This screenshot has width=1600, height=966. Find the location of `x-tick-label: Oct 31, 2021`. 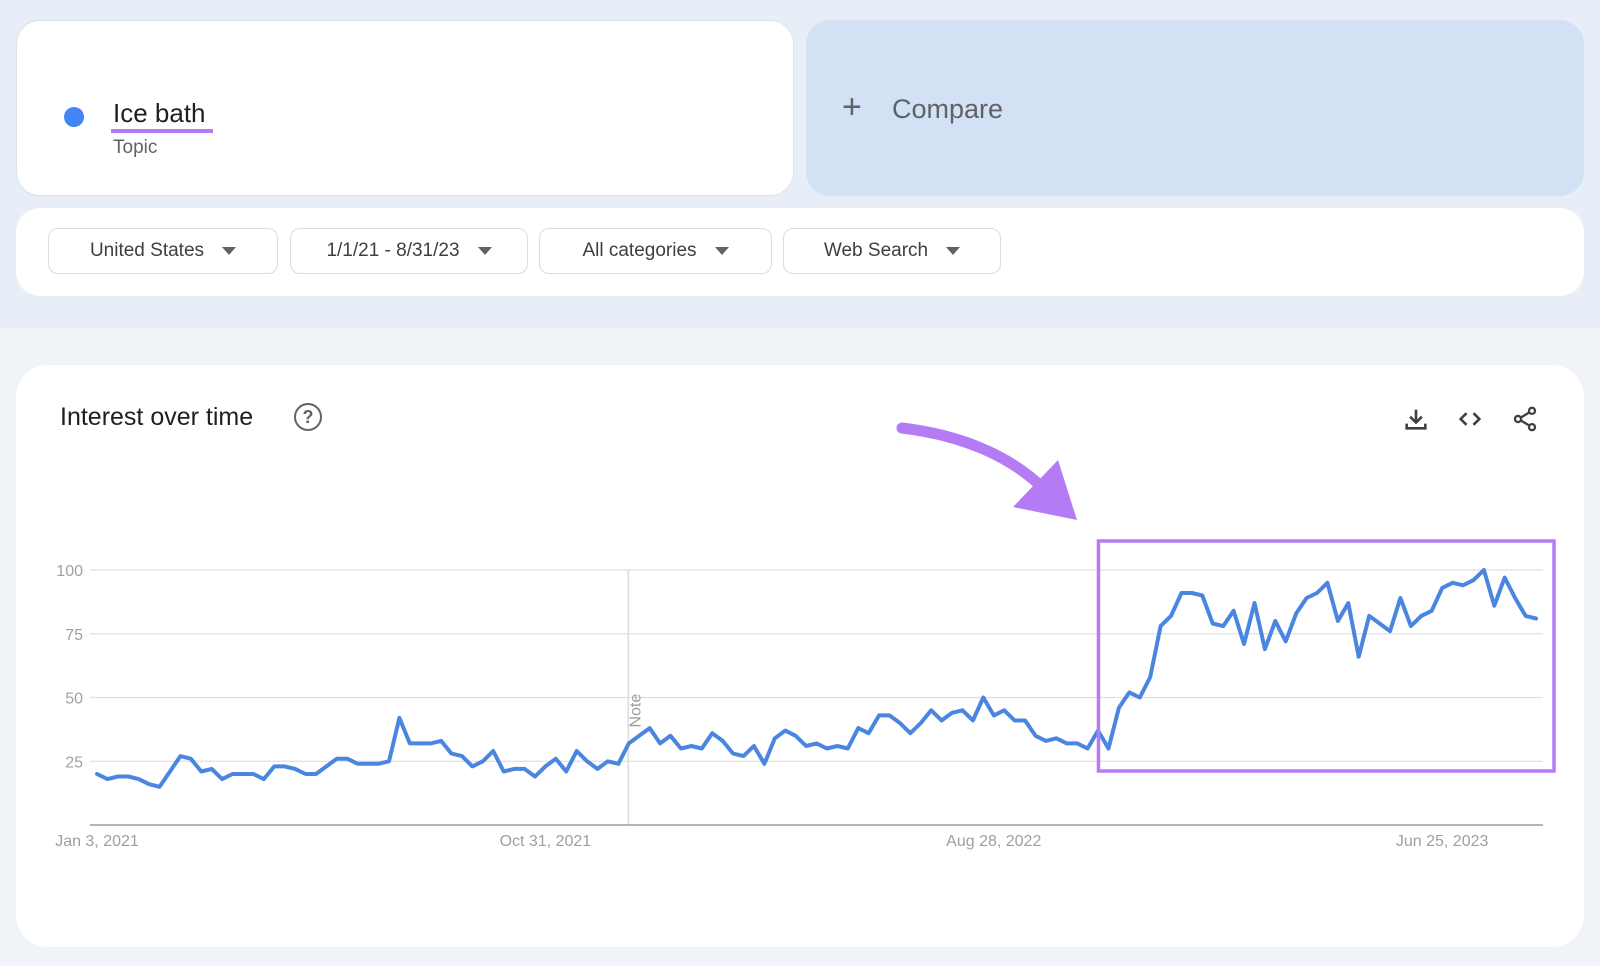

x-tick-label: Oct 31, 2021 is located at coordinates (546, 841).